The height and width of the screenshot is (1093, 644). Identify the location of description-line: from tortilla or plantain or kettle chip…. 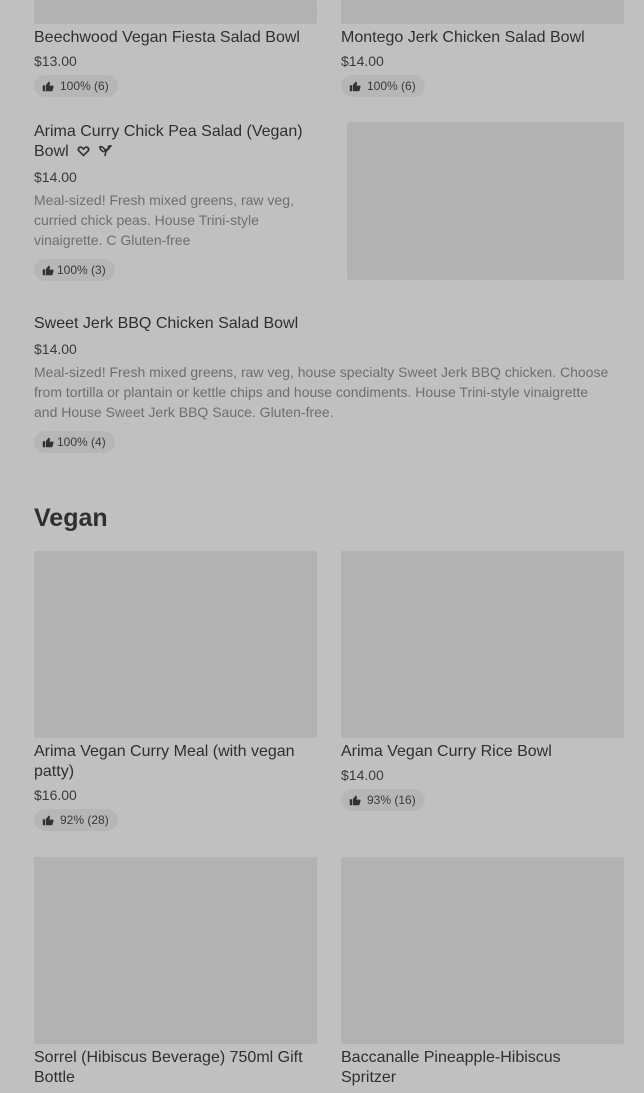
(311, 392).